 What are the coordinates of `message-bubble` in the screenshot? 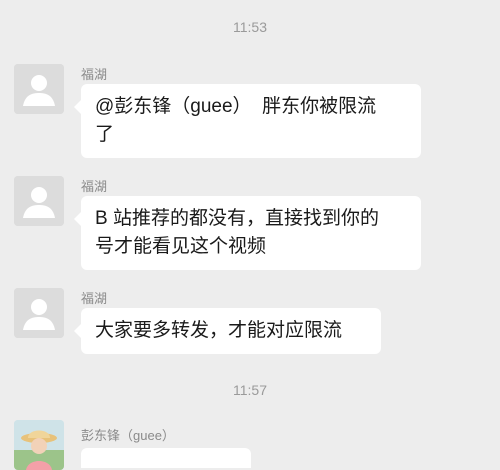 It's located at (166, 458).